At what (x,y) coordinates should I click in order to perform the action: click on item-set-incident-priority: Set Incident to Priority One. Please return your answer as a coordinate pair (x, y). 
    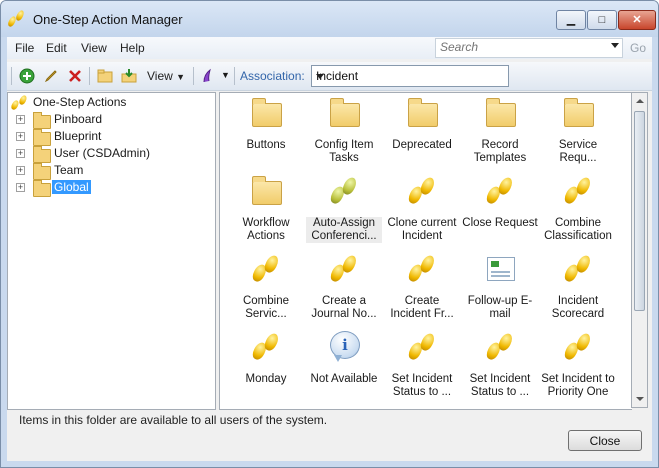
    Looking at the image, I should click on (578, 365).